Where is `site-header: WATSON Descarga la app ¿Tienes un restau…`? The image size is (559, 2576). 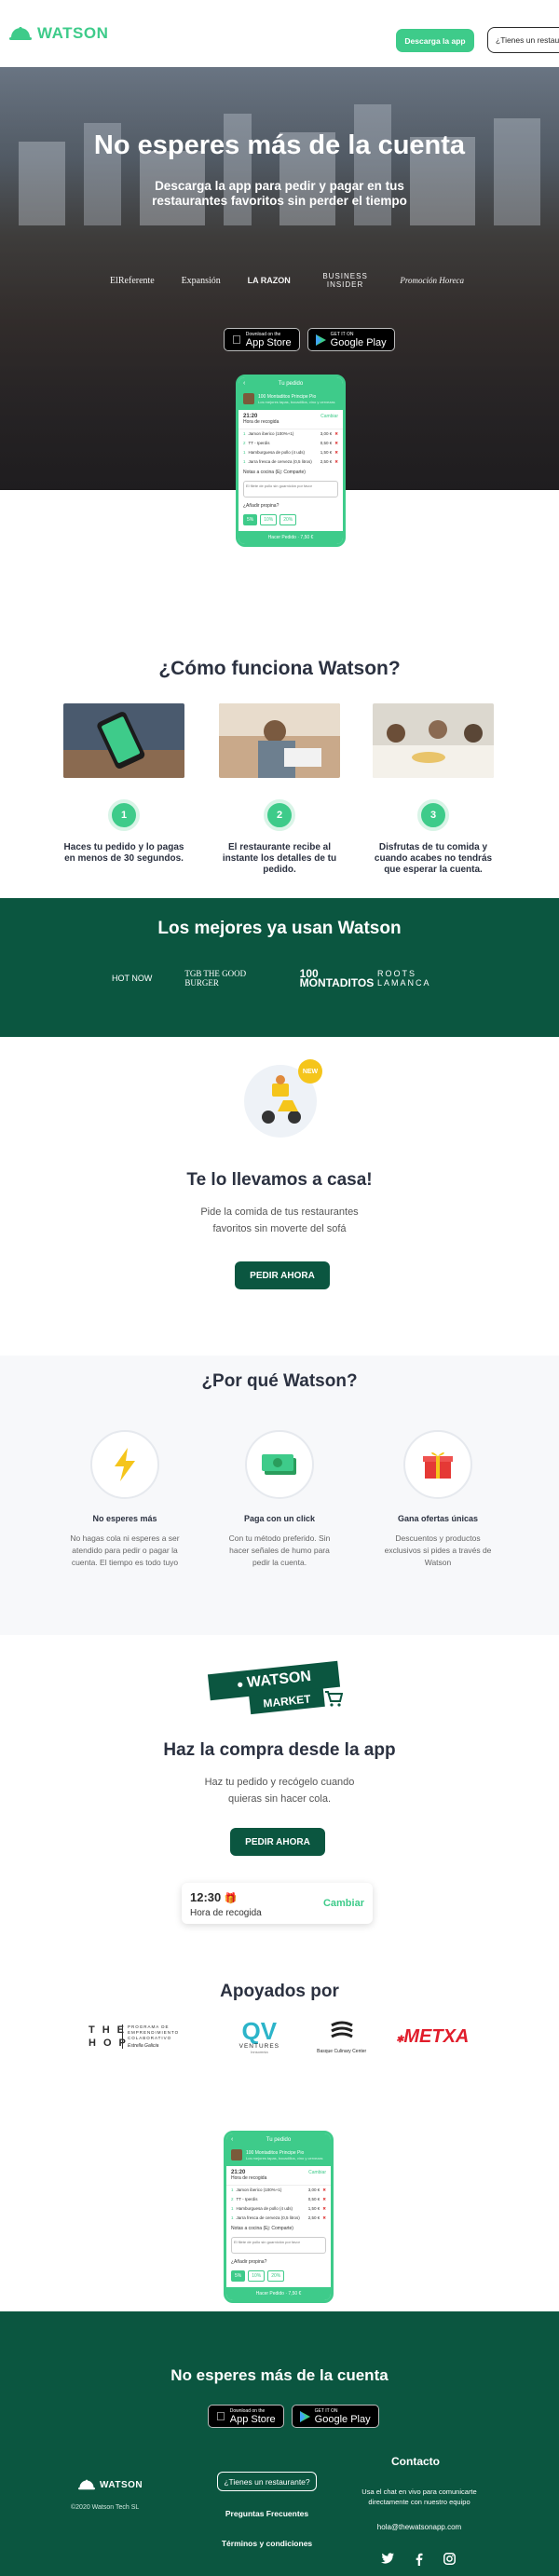
site-header: WATSON Descarga la app ¿Tienes un restau… is located at coordinates (279, 33).